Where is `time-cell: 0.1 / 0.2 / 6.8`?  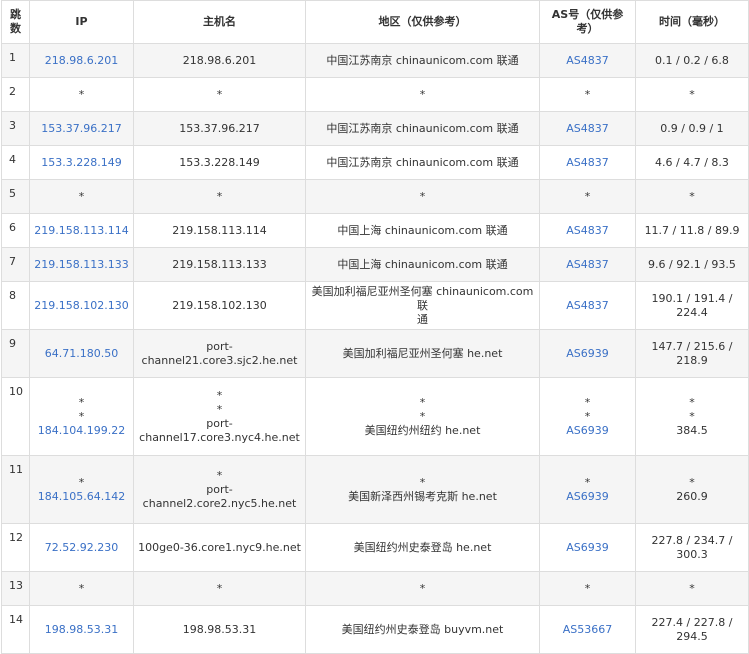
time-cell: 0.1 / 0.2 / 6.8 is located at coordinates (692, 60).